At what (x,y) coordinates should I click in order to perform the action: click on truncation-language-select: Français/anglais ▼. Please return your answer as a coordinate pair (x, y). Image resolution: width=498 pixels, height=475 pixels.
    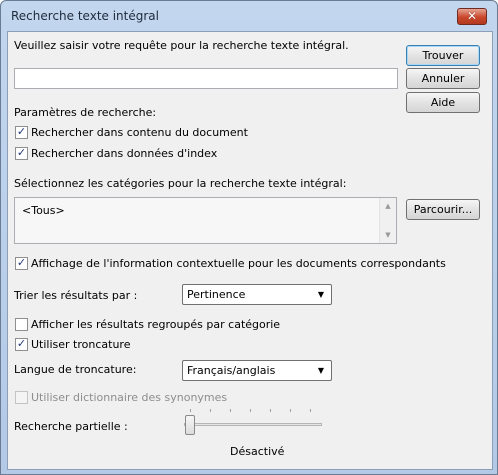
    Looking at the image, I should click on (257, 370).